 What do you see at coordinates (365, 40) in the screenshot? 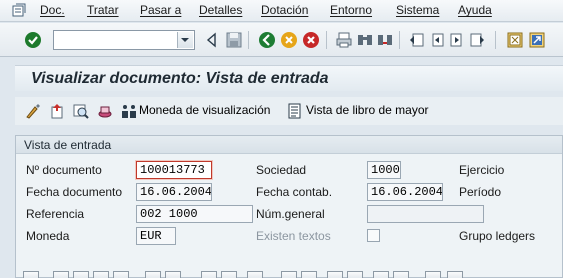
I see `find-icon` at bounding box center [365, 40].